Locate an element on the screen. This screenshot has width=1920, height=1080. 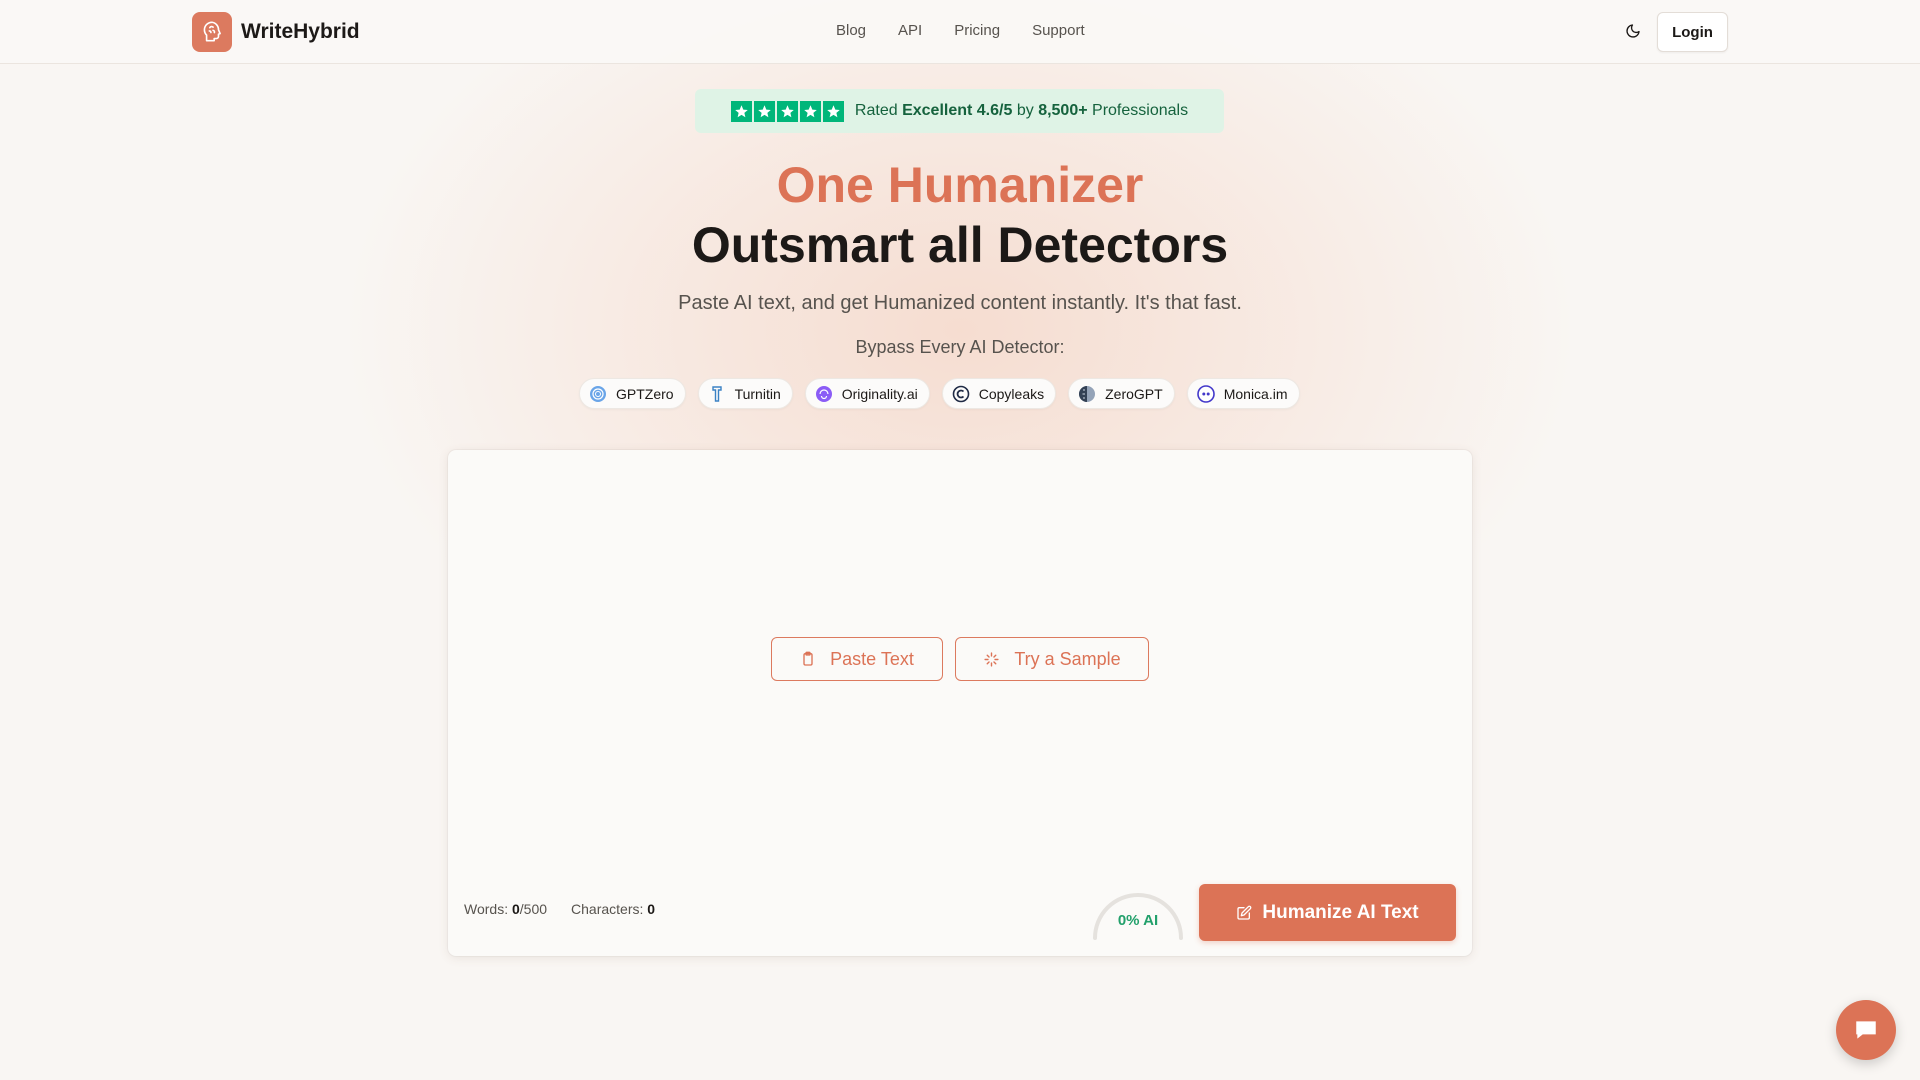
word-count: Words: 0/500 is located at coordinates (506, 909).